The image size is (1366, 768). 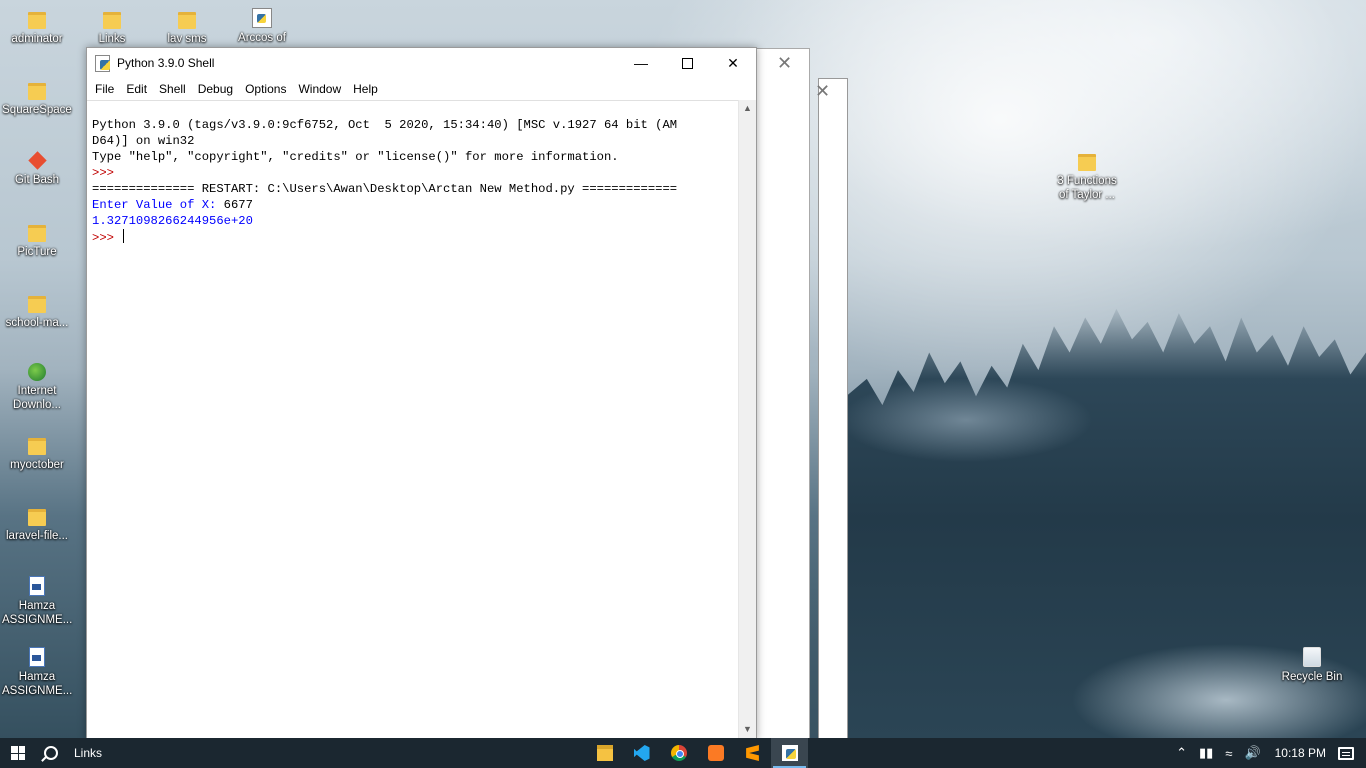 I want to click on desktop-icon-recycle-bin: Recycle Bin, so click(x=1312, y=665).